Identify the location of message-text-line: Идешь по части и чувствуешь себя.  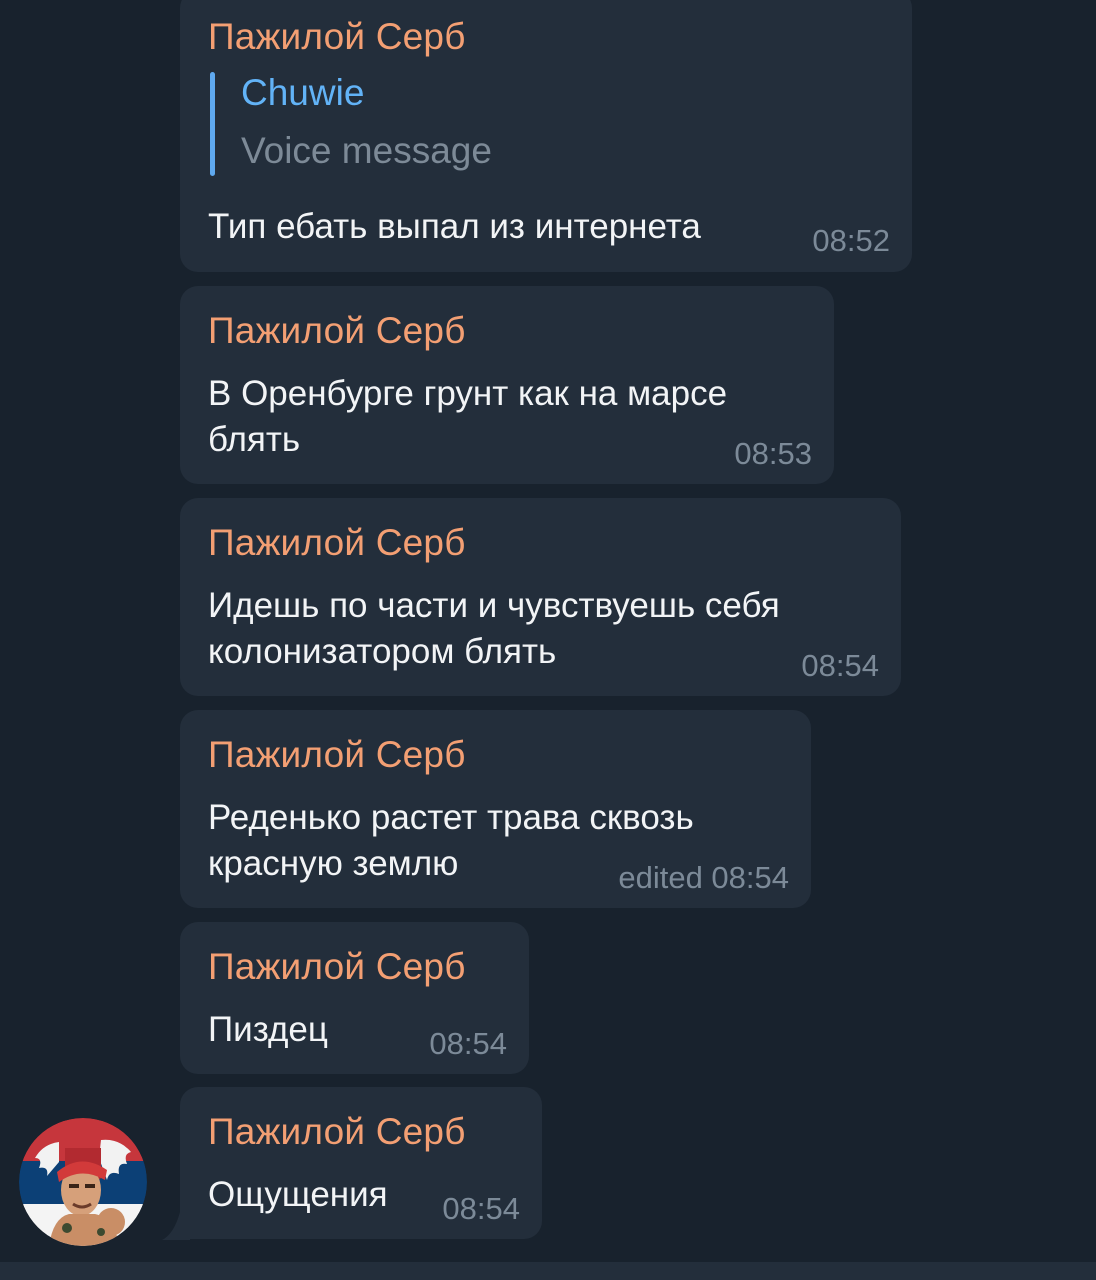
(494, 605).